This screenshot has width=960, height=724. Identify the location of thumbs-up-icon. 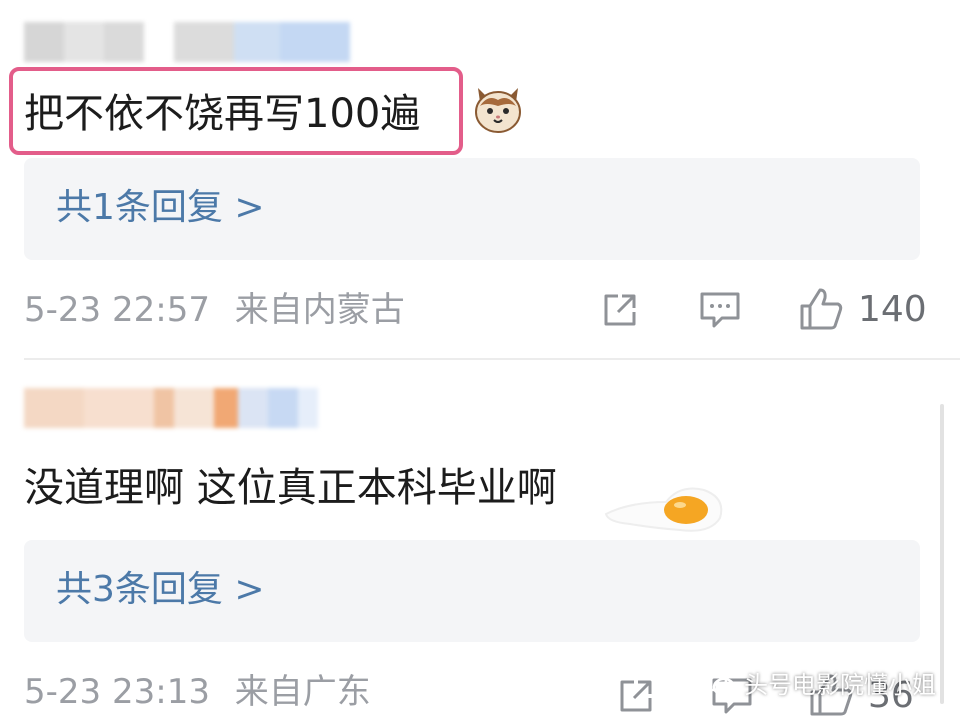
(821, 309).